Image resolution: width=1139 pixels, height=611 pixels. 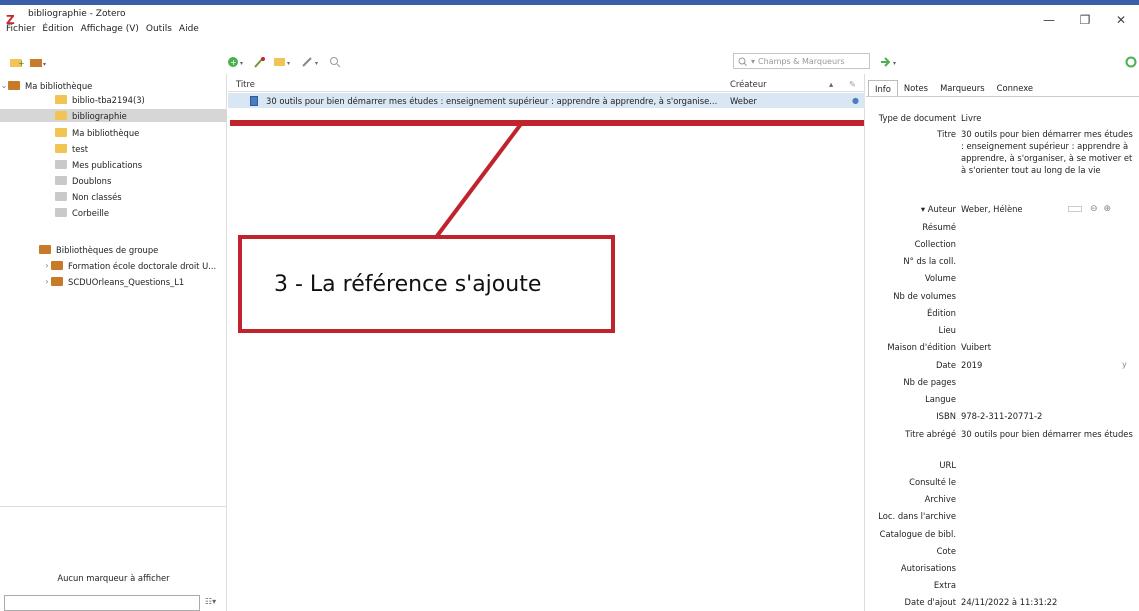 I want to click on tree-label: biblio-tba2194(3), so click(x=108, y=99).